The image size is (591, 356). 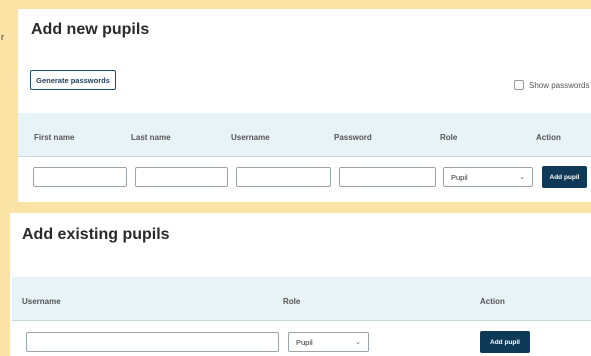 I want to click on role-select: Pupil ⌄, so click(x=488, y=177).